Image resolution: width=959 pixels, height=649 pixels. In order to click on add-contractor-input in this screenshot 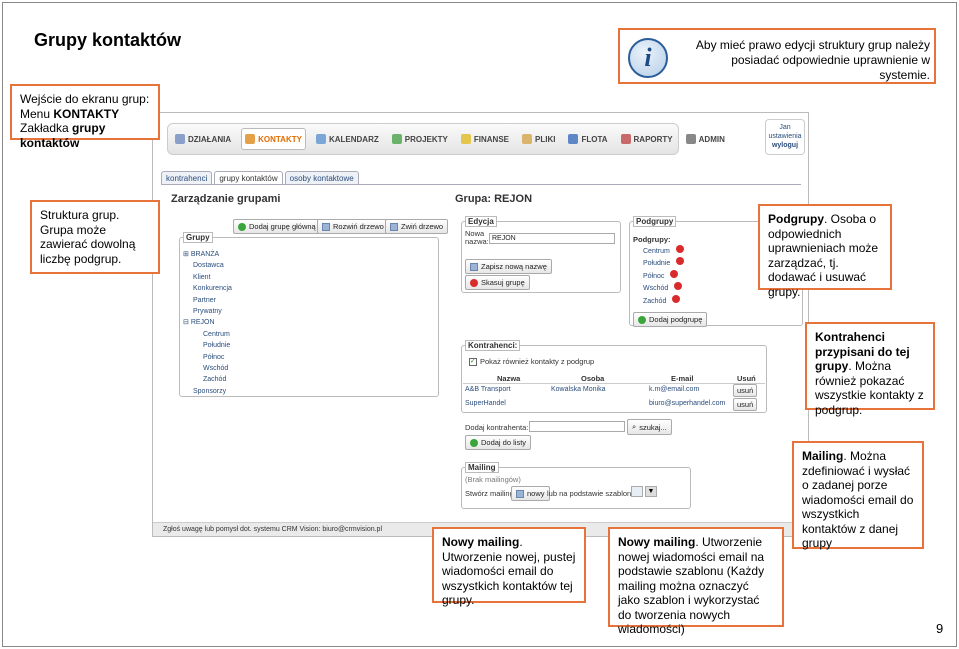, I will do `click(577, 426)`.